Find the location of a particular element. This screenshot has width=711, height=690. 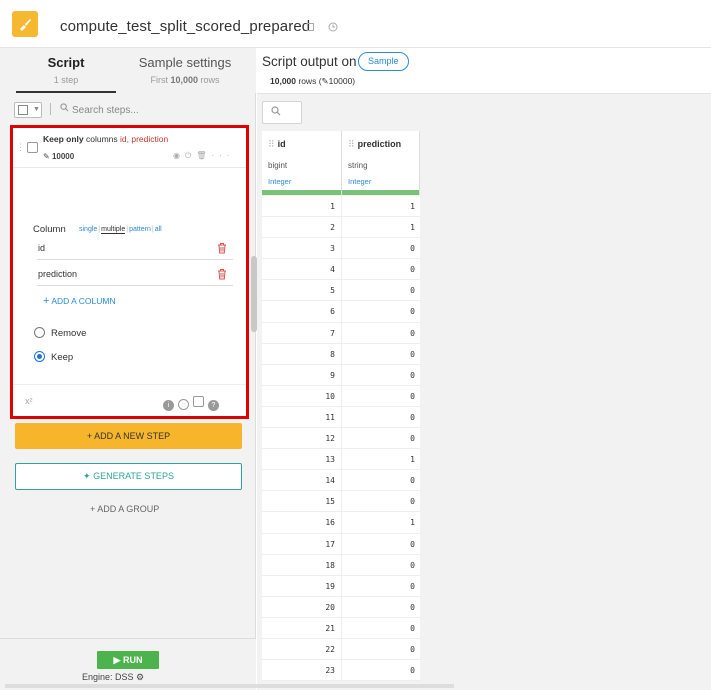

table-row: 10 0 is located at coordinates (341, 396).